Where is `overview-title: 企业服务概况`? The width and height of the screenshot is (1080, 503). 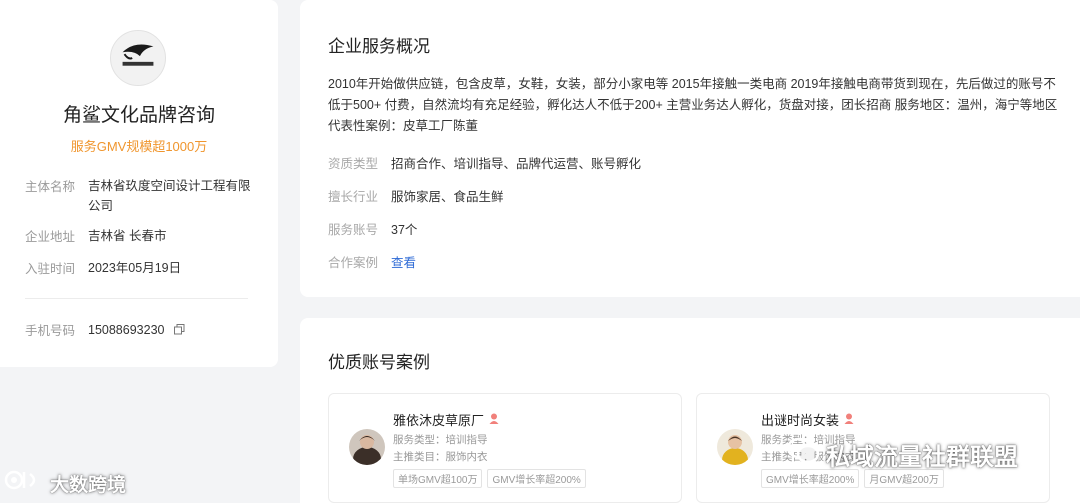
overview-title: 企业服务概况 is located at coordinates (379, 46).